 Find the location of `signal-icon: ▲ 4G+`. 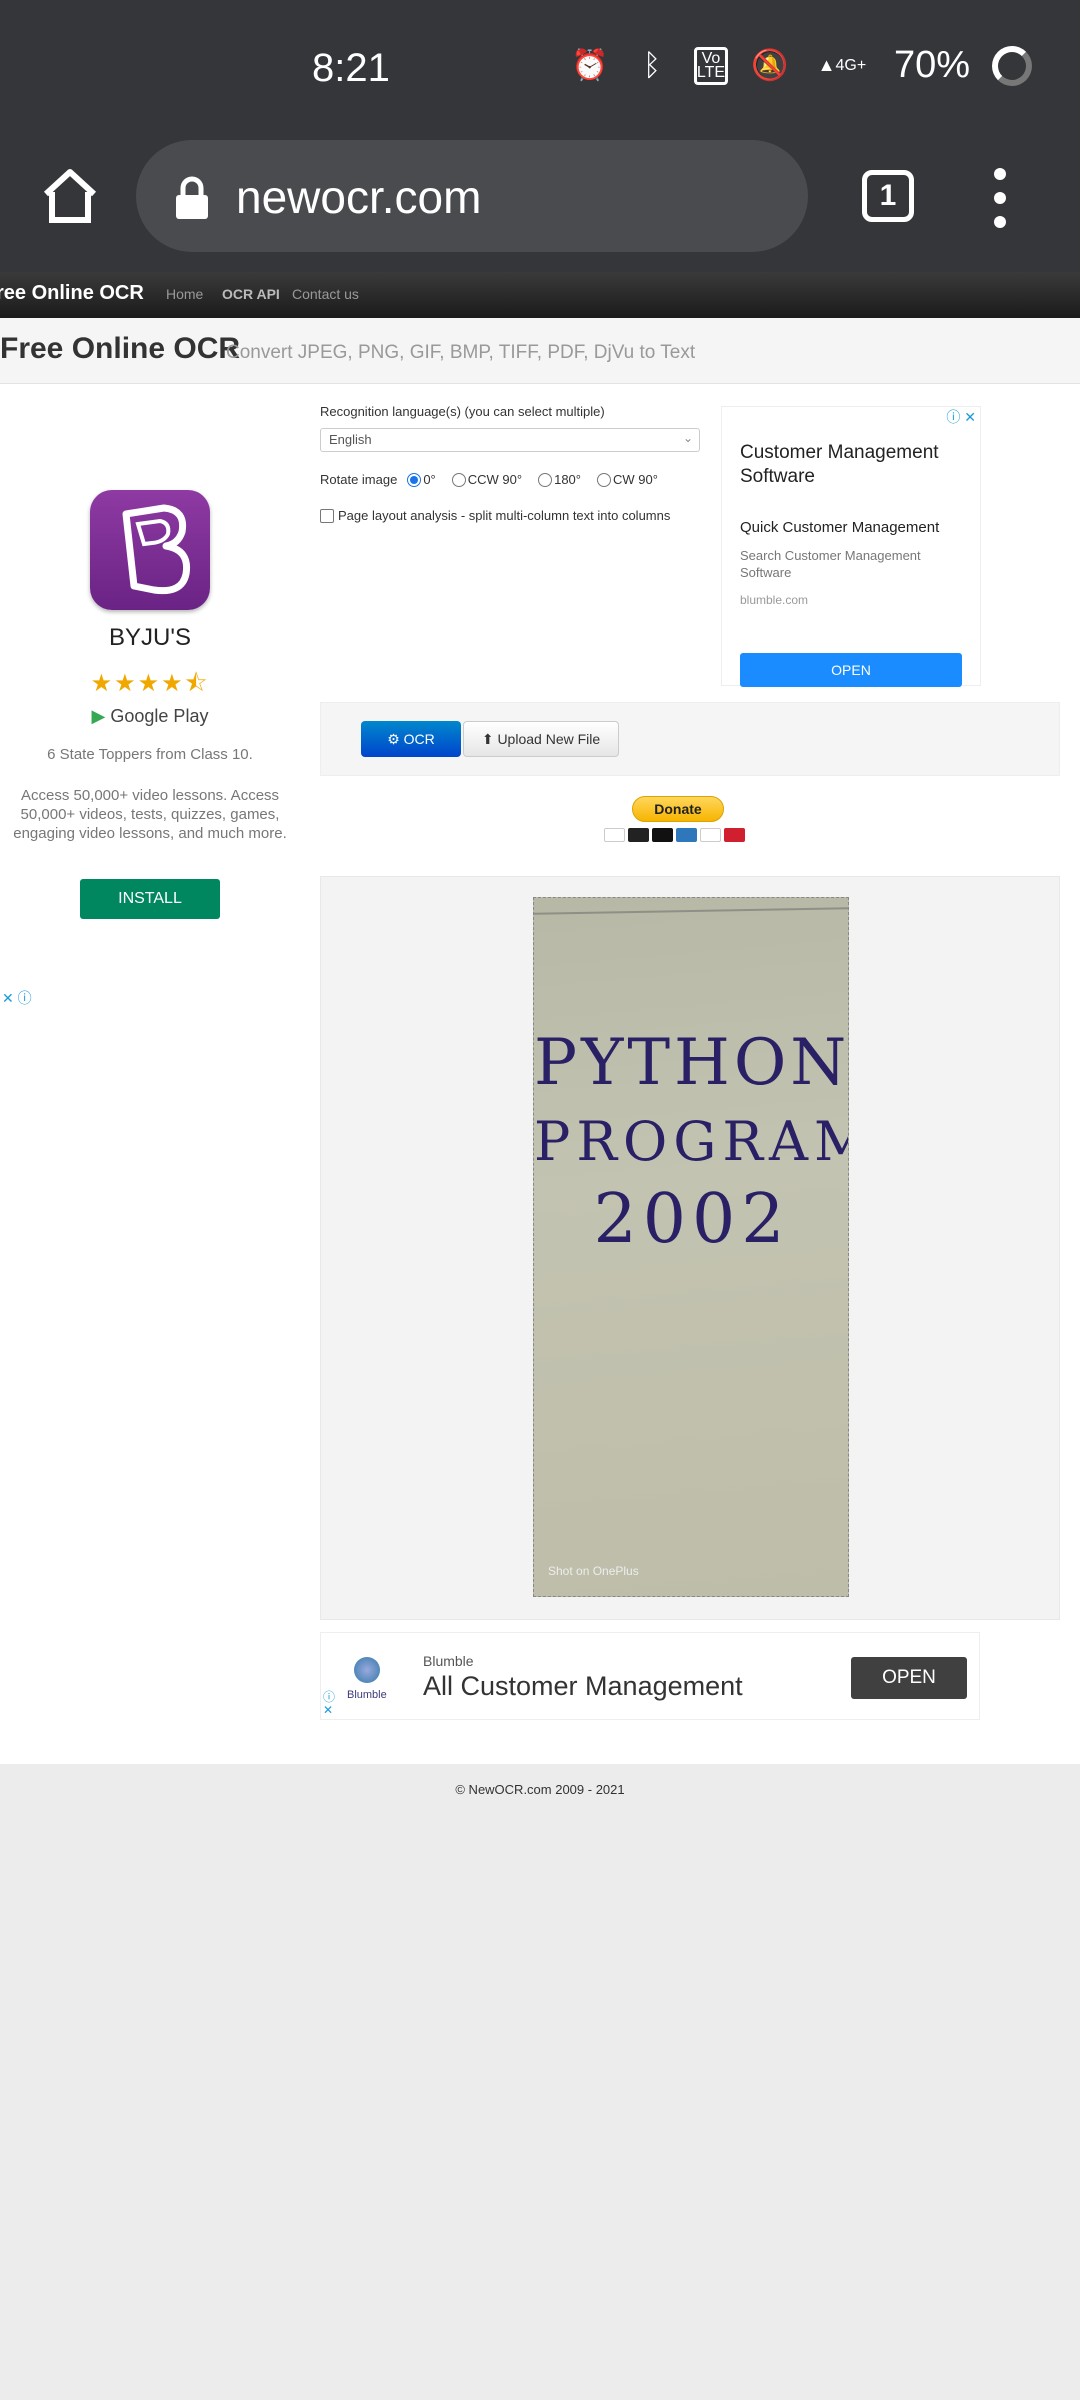

signal-icon: ▲ 4G+ is located at coordinates (842, 65).